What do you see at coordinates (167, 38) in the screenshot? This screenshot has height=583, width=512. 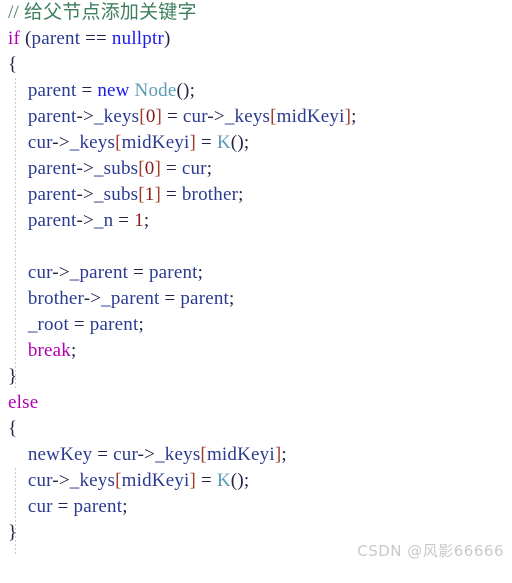 I see `code-token: )` at bounding box center [167, 38].